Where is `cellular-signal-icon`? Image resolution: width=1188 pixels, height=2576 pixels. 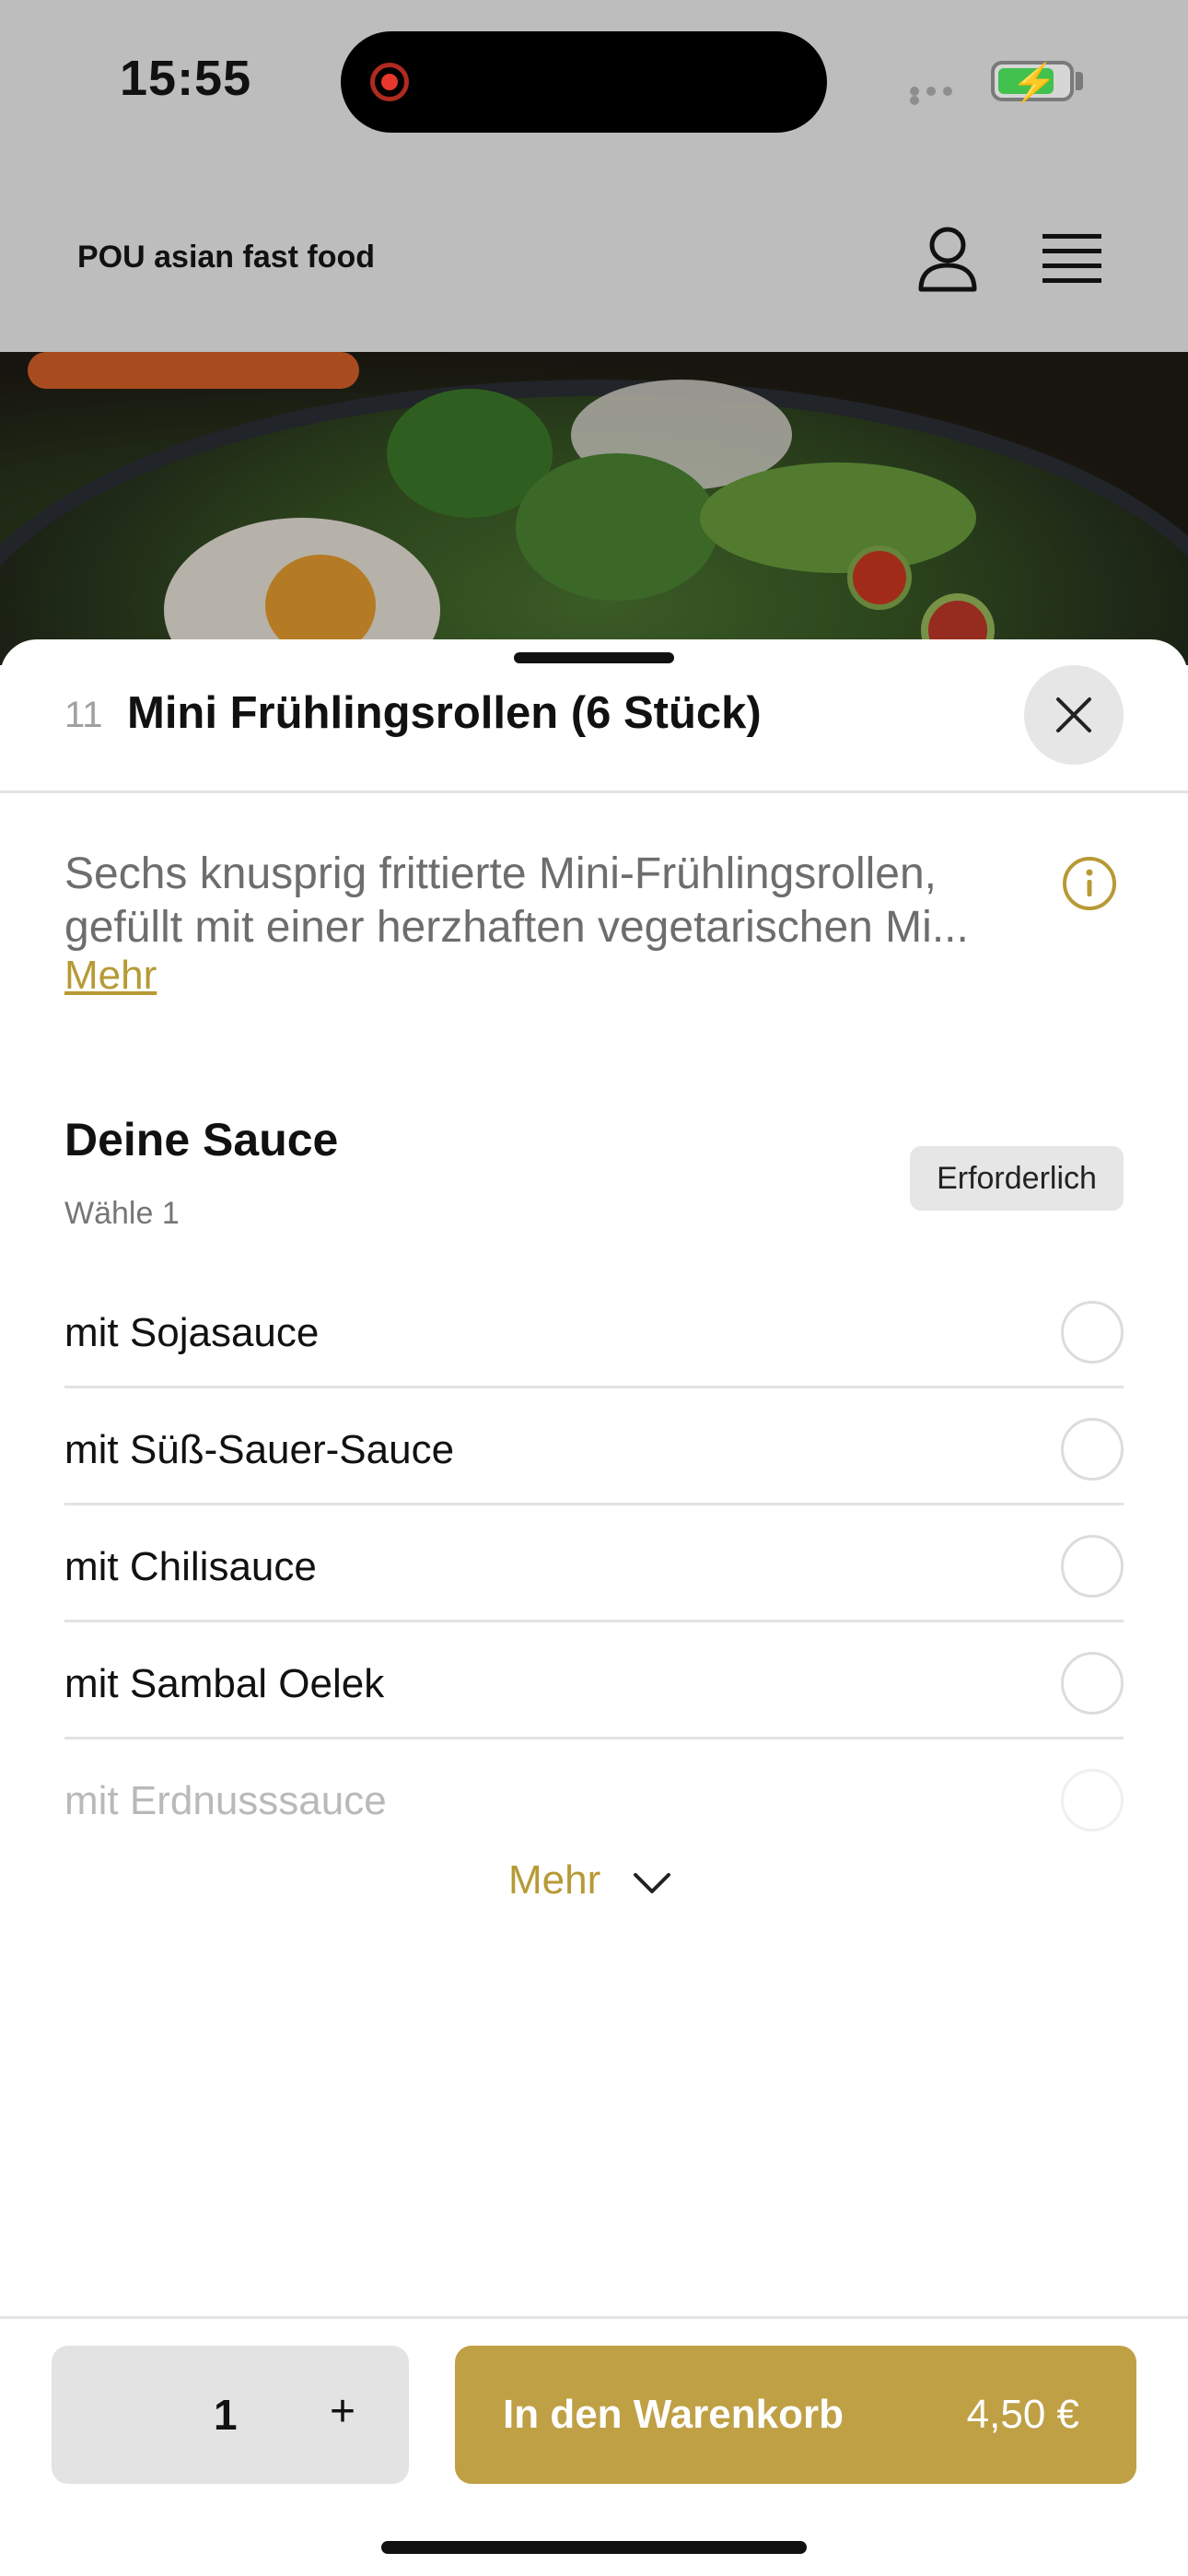 cellular-signal-icon is located at coordinates (940, 96).